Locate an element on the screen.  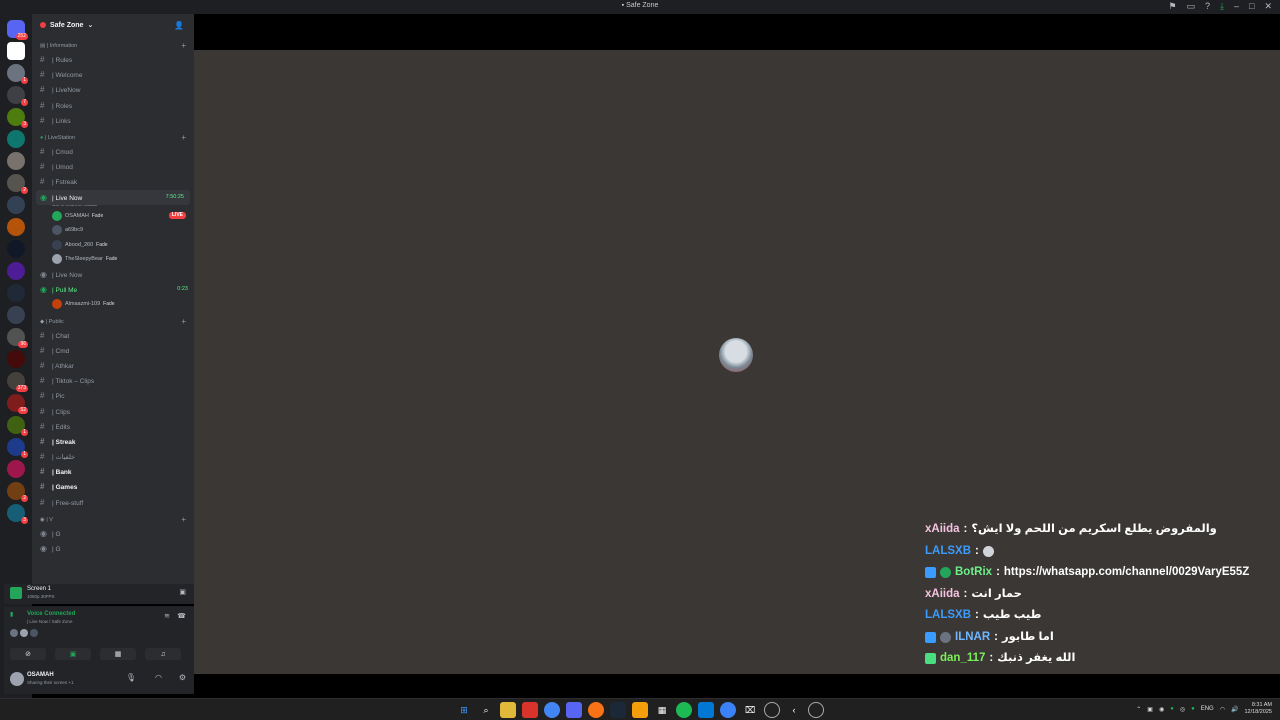
search-icon: ⌕ is located at coordinates (486, 710).